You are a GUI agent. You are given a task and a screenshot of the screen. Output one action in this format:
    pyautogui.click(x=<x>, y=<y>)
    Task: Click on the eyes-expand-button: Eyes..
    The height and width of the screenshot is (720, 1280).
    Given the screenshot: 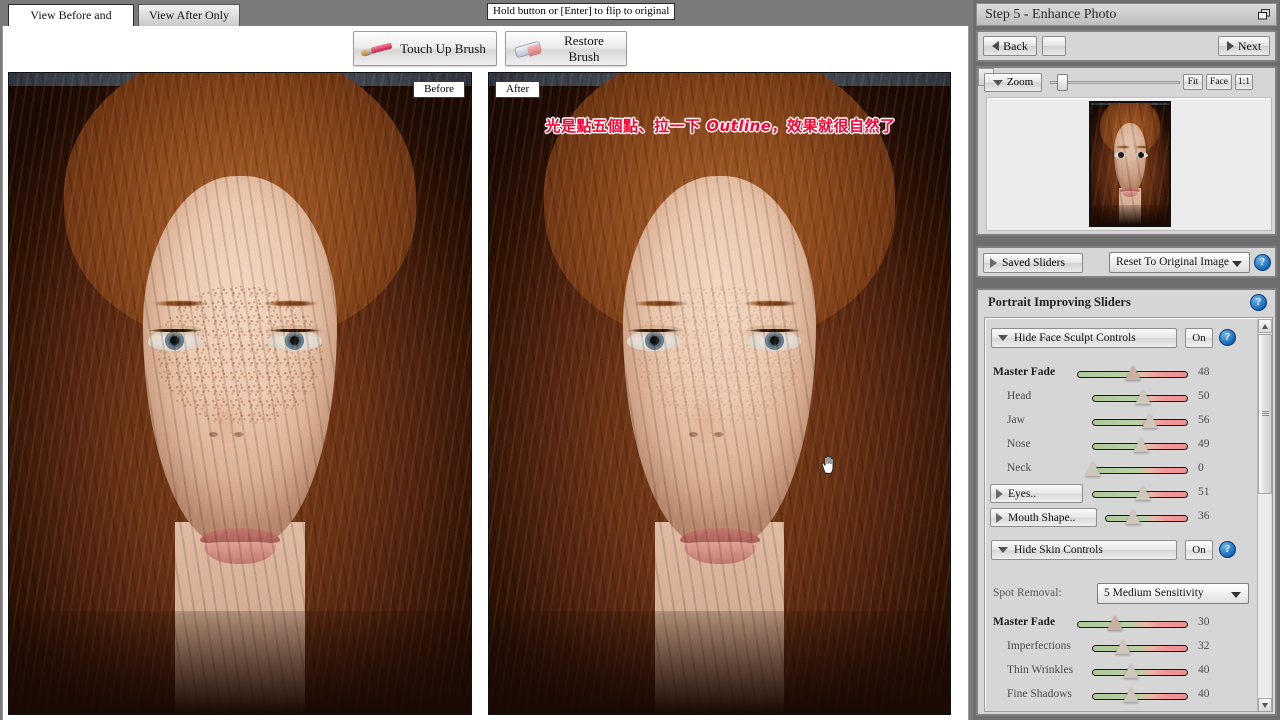 What is the action you would take?
    pyautogui.click(x=1036, y=493)
    